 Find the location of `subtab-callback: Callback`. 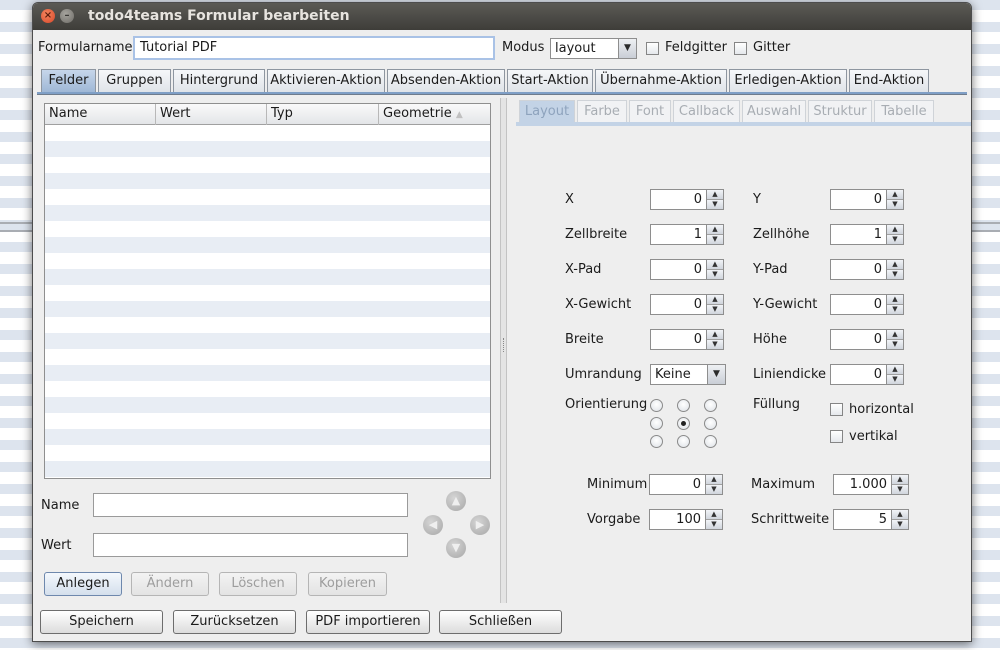

subtab-callback: Callback is located at coordinates (706, 111).